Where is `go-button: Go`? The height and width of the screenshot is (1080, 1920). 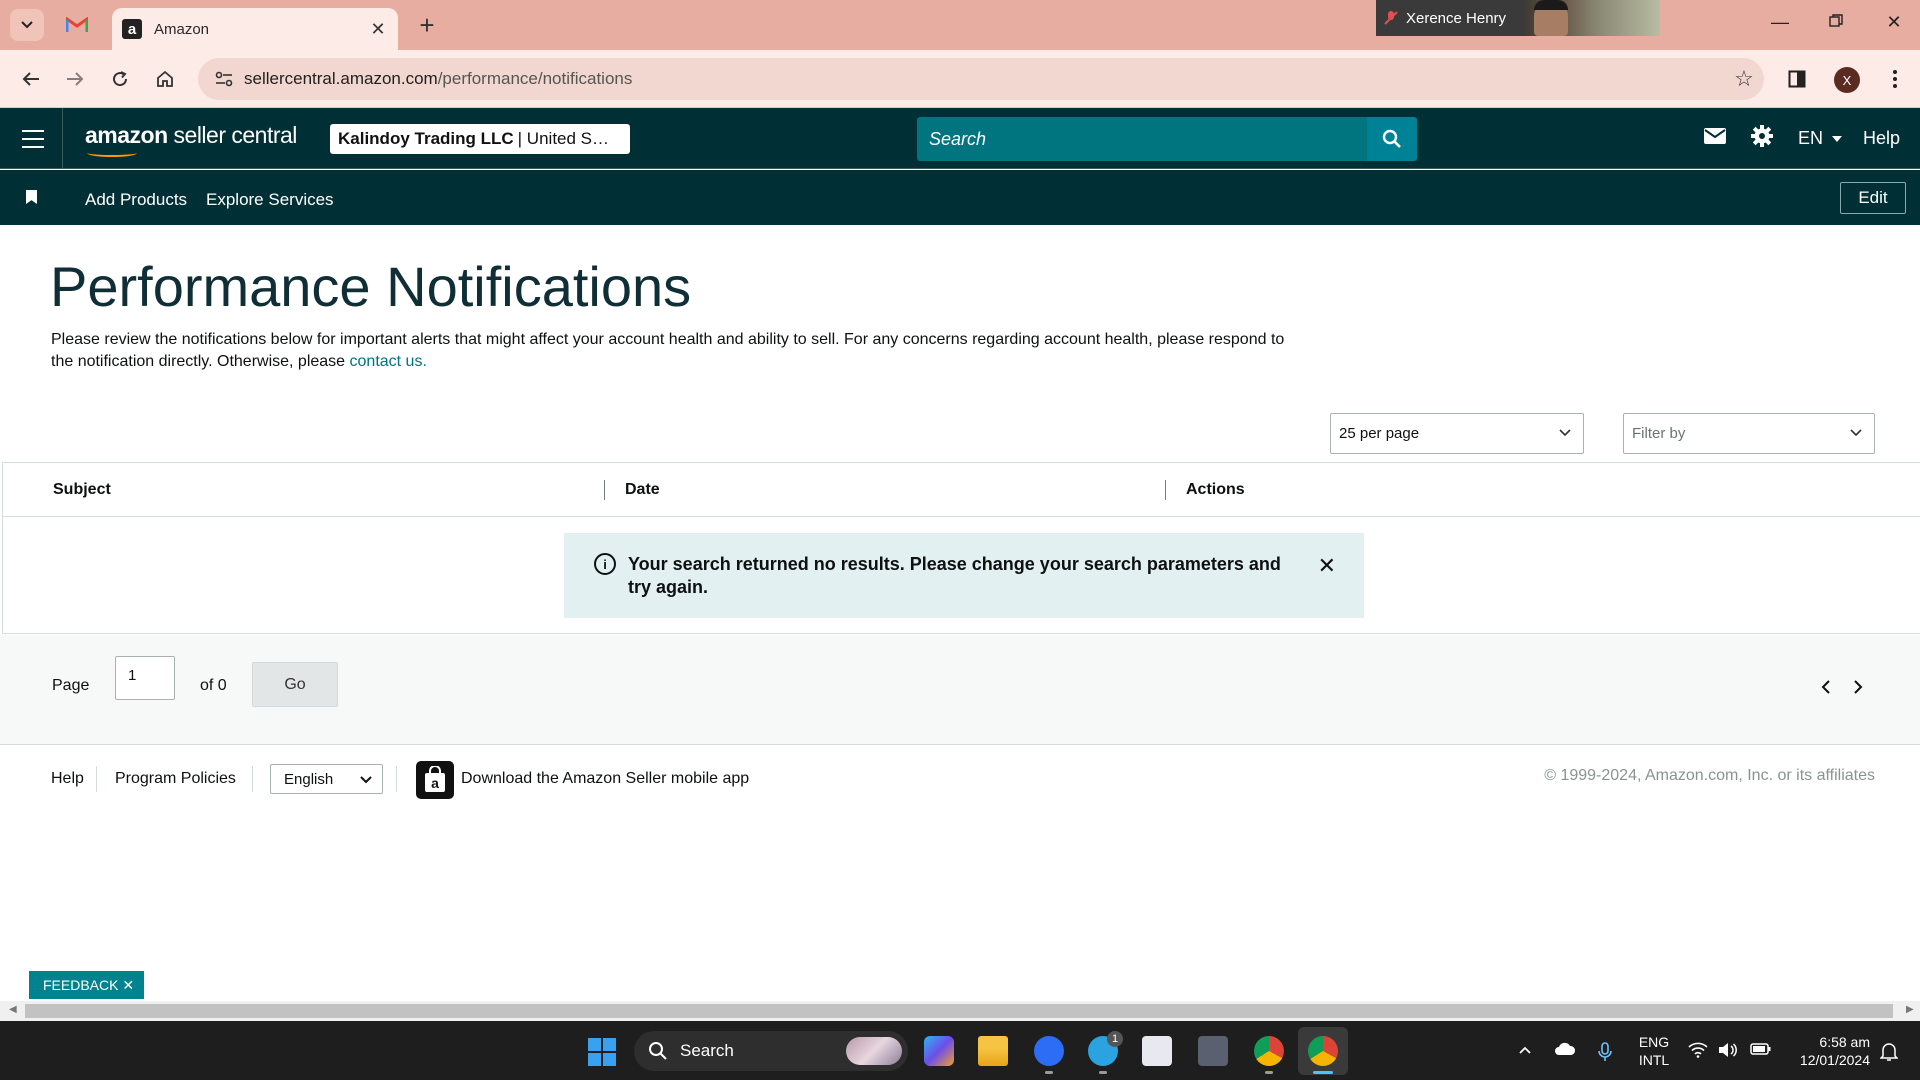 go-button: Go is located at coordinates (295, 684).